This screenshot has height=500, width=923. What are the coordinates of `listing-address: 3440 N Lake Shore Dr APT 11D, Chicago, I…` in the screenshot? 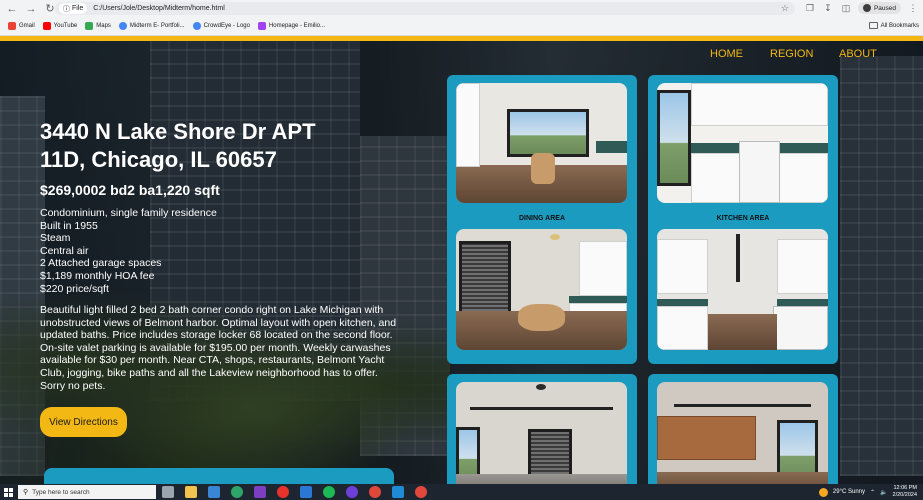 It's located at (220, 146).